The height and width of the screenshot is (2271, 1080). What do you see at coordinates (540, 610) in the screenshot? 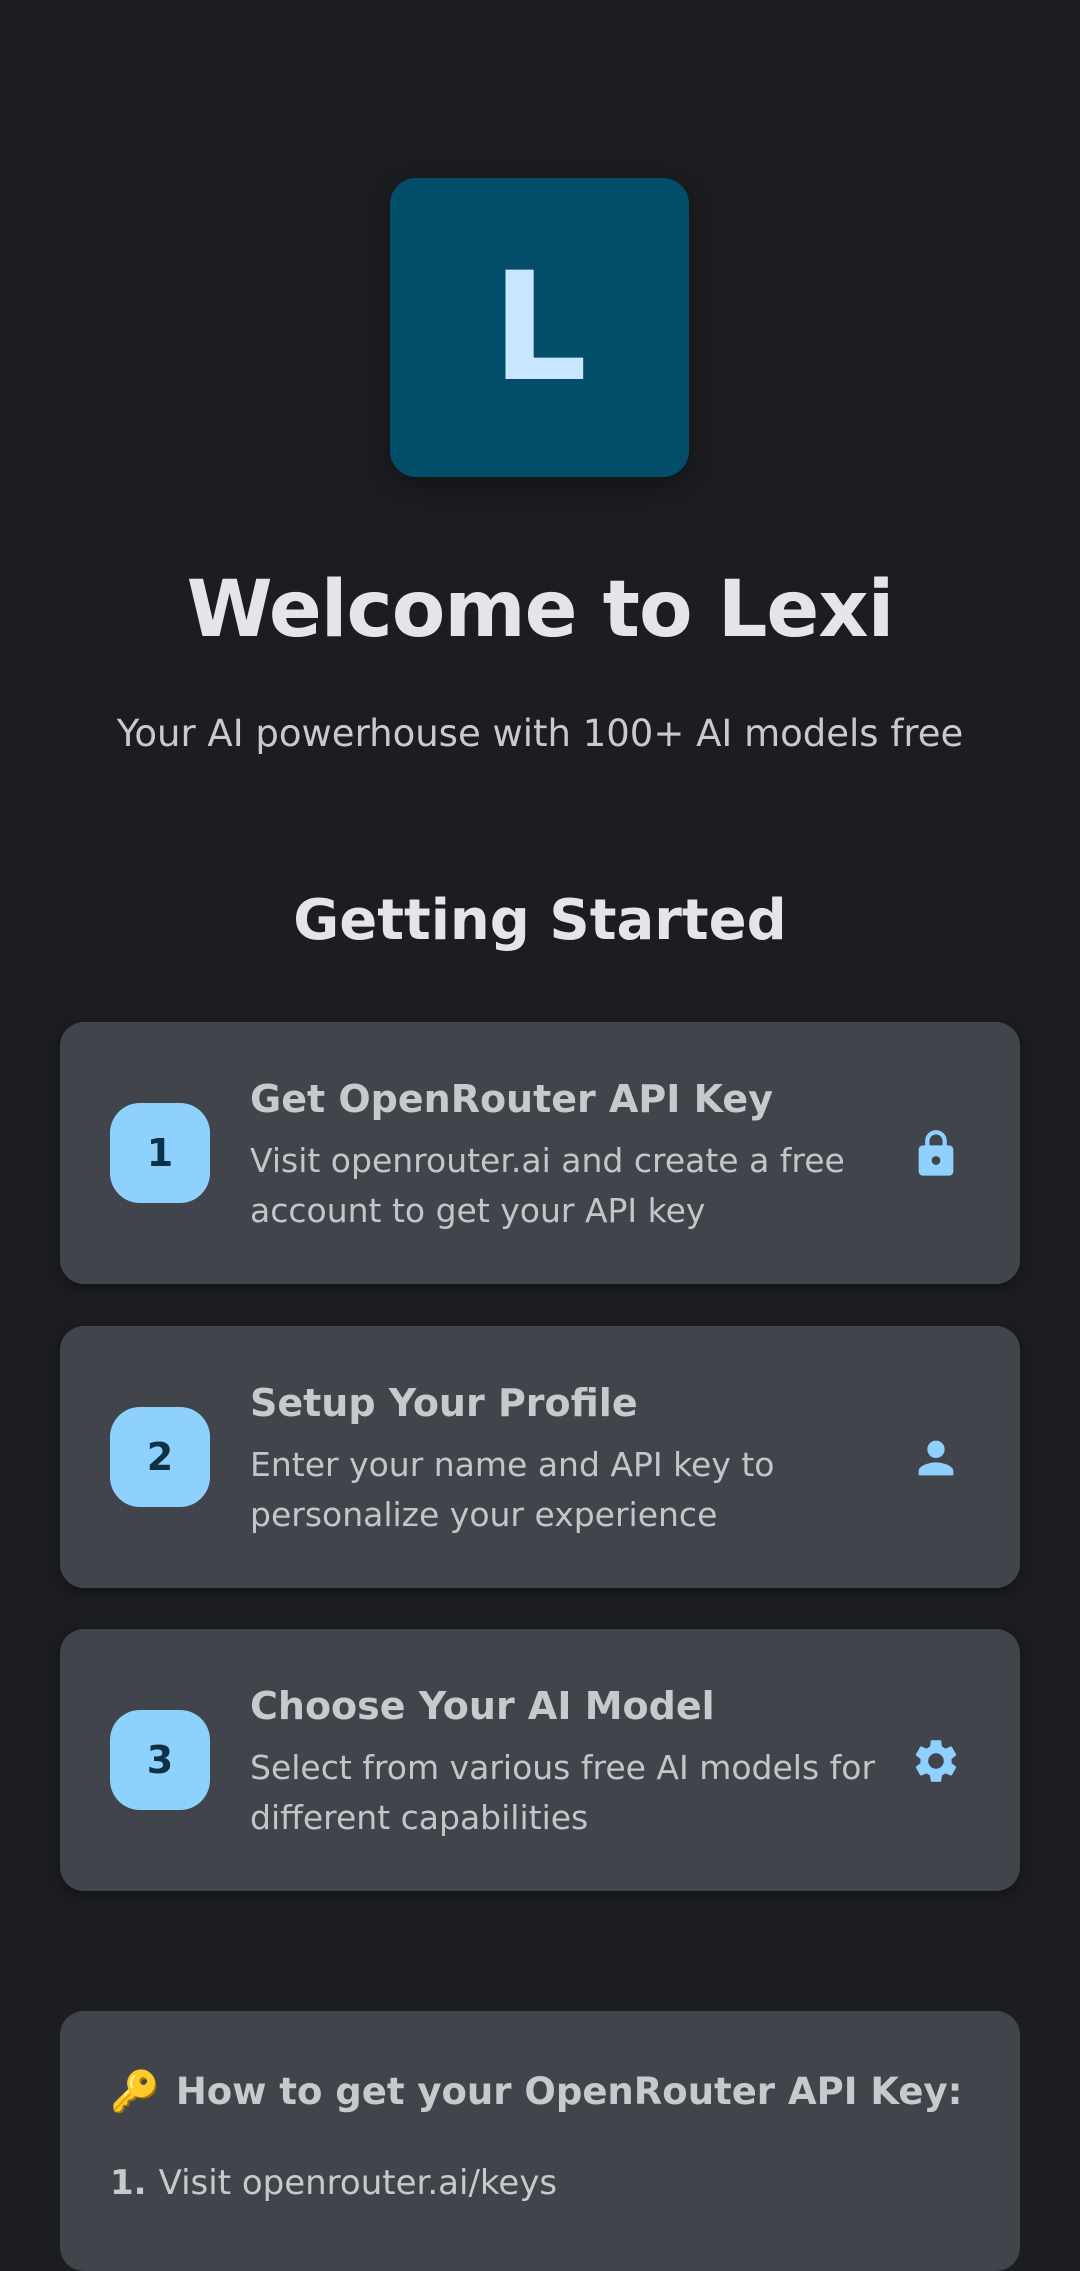
I see `welcome-title: Welcome to Lexi` at bounding box center [540, 610].